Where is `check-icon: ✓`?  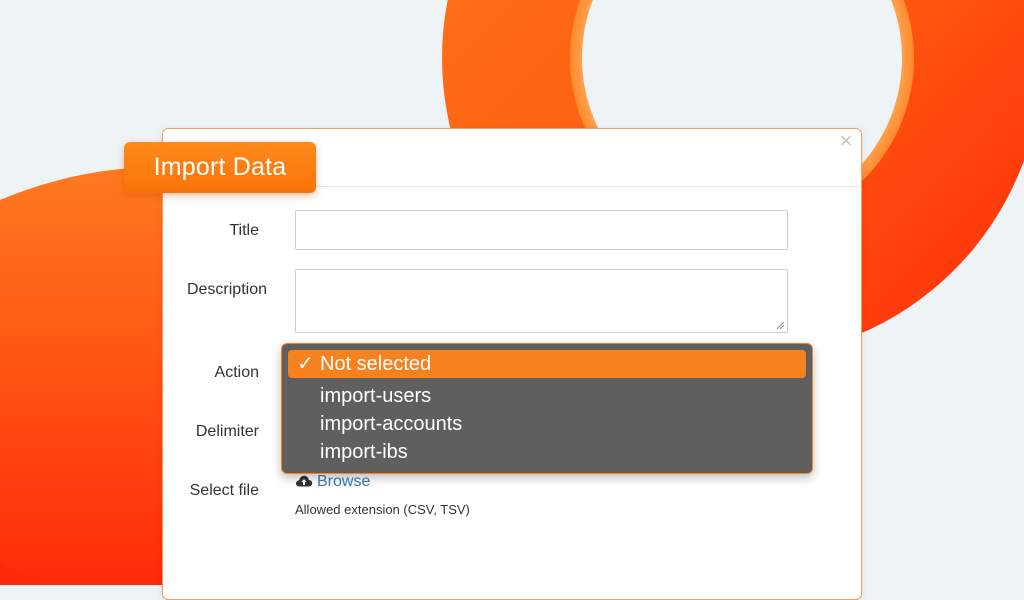 check-icon: ✓ is located at coordinates (305, 364).